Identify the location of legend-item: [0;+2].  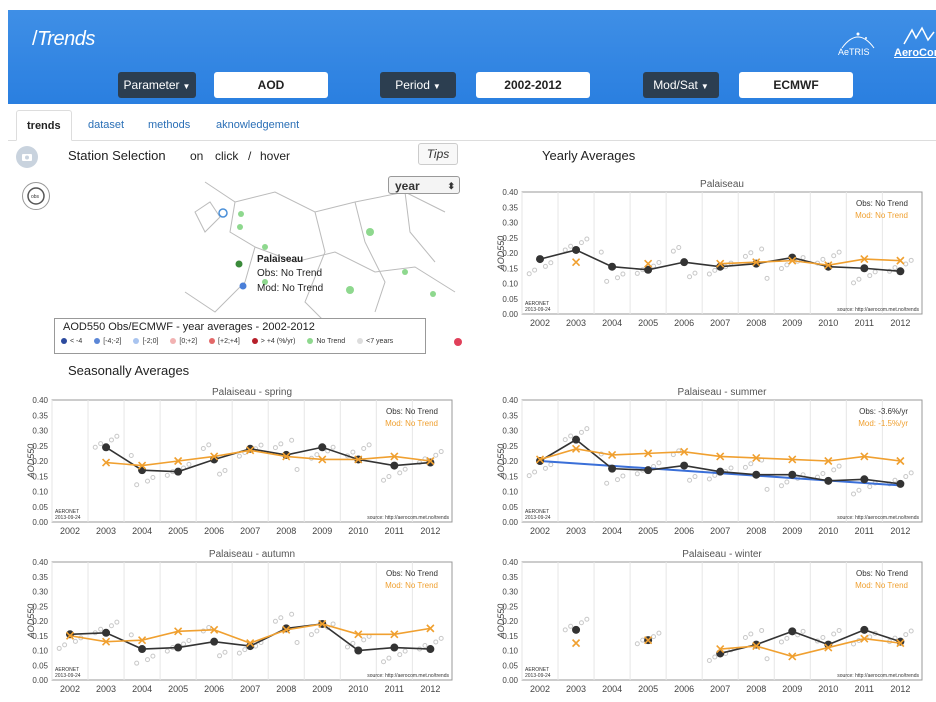
(183, 341).